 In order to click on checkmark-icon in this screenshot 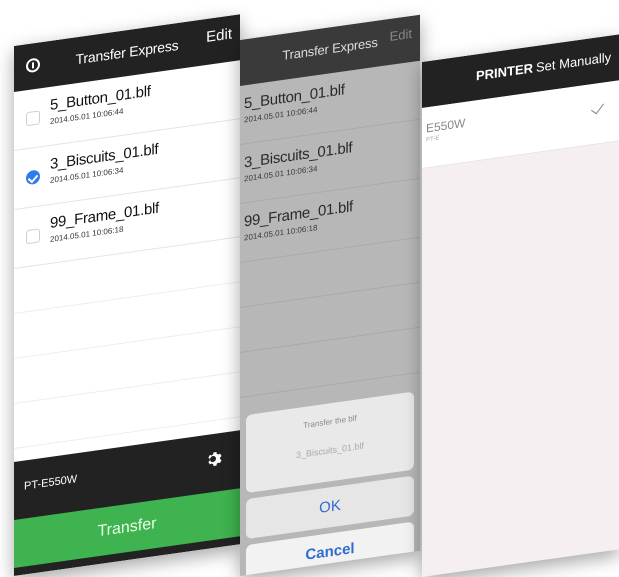, I will do `click(597, 107)`.